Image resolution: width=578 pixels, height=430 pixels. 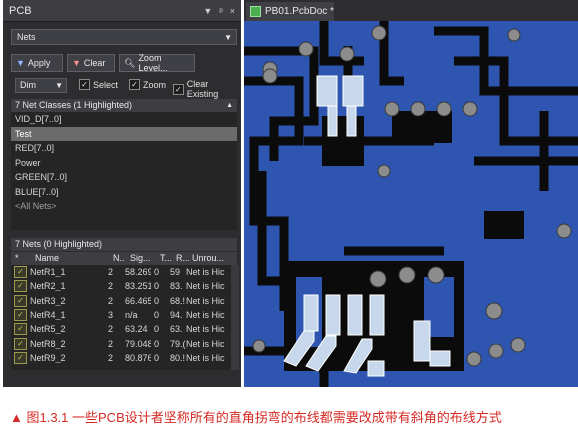 What do you see at coordinates (228, 37) in the screenshot?
I see `chevron-down-icon: ▼` at bounding box center [228, 37].